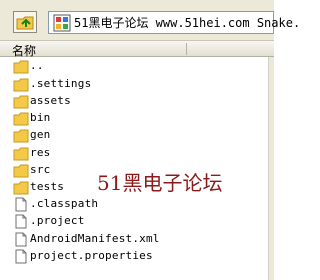  Describe the element at coordinates (134, 221) in the screenshot. I see `list-item: .project` at that location.